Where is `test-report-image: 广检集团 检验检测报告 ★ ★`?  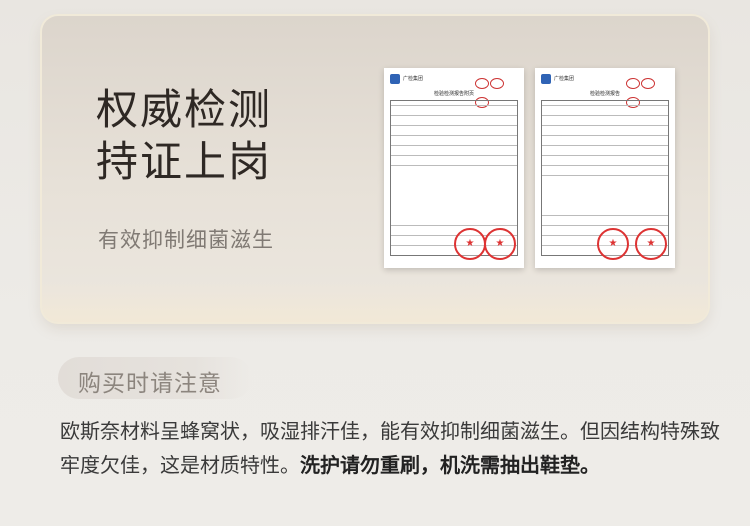
test-report-image: 广检集团 检验检测报告 ★ ★ is located at coordinates (605, 168).